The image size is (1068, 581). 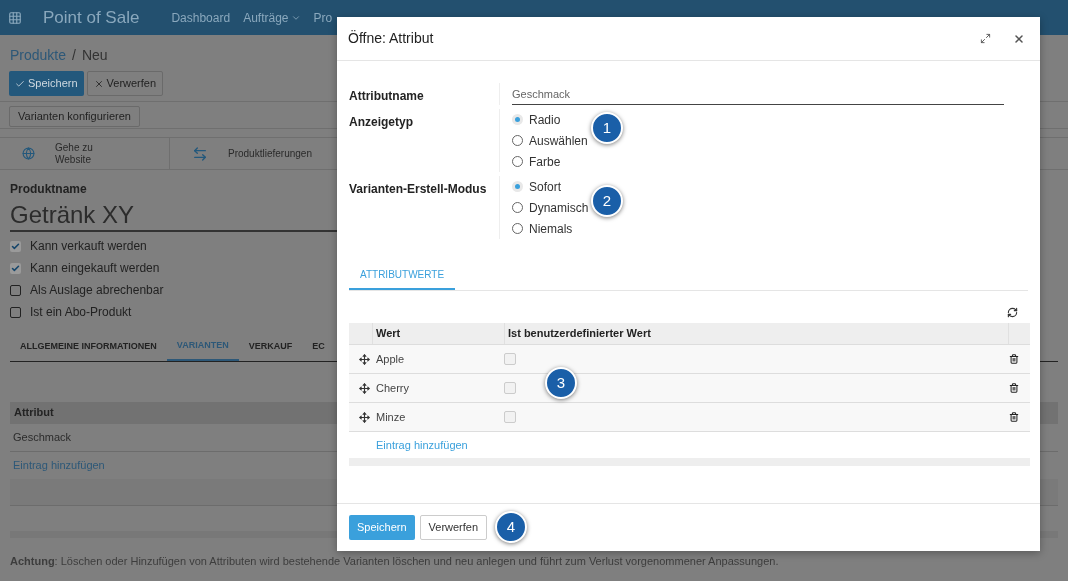 What do you see at coordinates (202, 347) in the screenshot?
I see `form-tab: VARIANTEN` at bounding box center [202, 347].